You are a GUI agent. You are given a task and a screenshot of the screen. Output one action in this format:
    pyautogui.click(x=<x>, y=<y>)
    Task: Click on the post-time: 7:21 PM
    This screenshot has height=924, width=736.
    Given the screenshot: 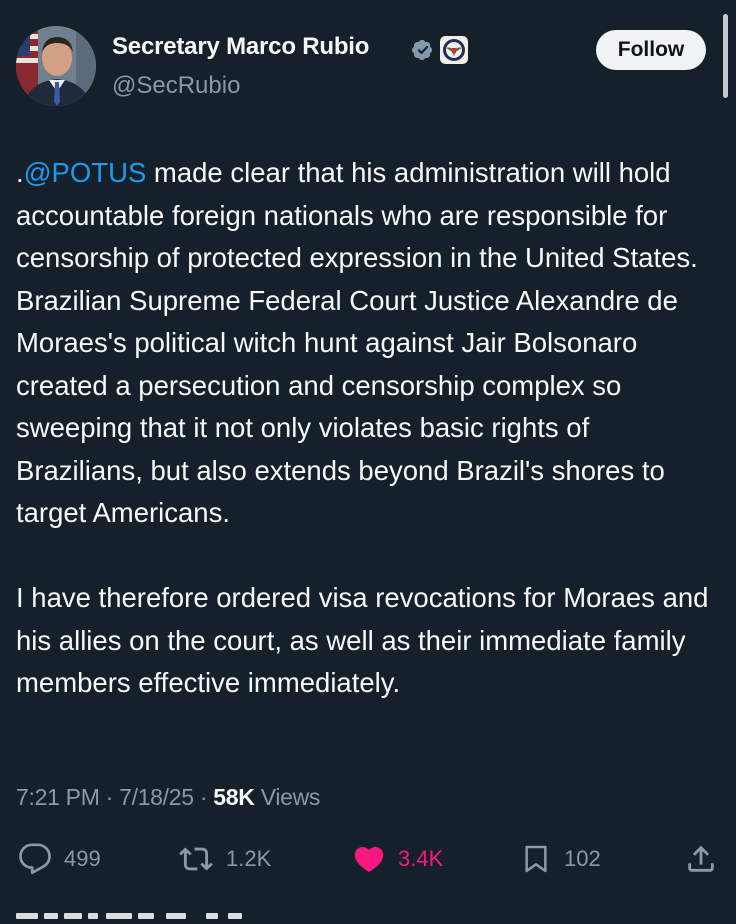 What is the action you would take?
    pyautogui.click(x=58, y=797)
    